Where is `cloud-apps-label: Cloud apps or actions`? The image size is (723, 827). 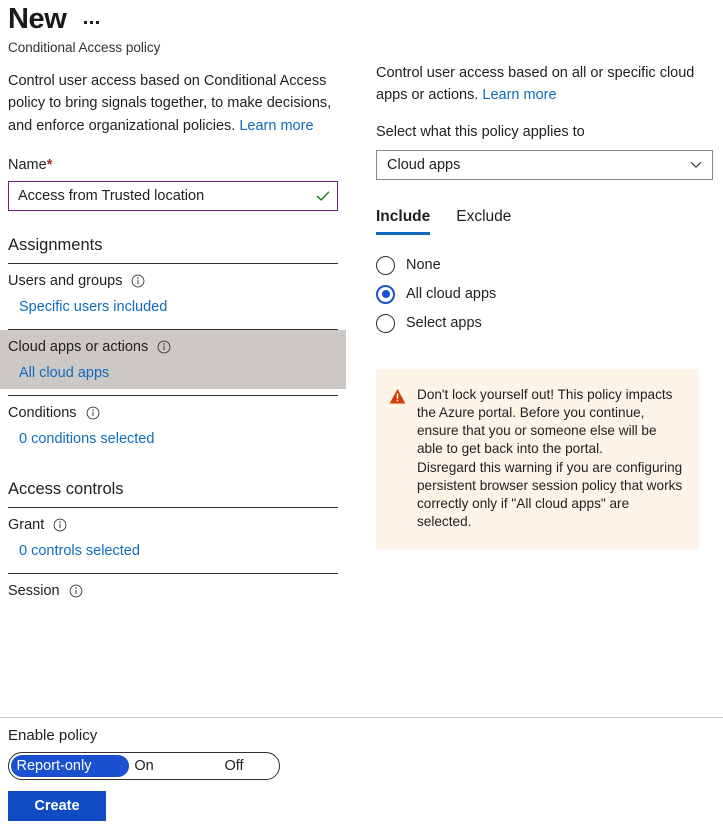
cloud-apps-label: Cloud apps or actions is located at coordinates (78, 347).